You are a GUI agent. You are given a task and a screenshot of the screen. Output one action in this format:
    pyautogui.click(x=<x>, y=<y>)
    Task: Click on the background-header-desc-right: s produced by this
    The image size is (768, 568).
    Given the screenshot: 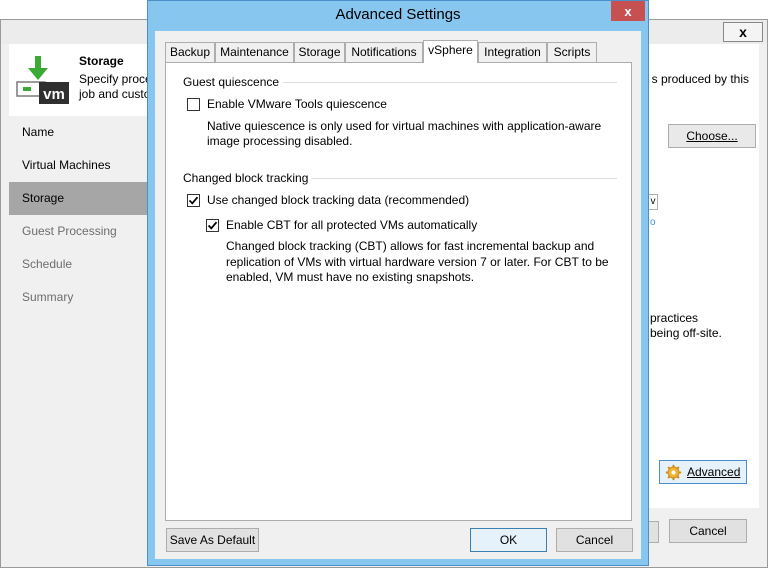 What is the action you would take?
    pyautogui.click(x=700, y=79)
    